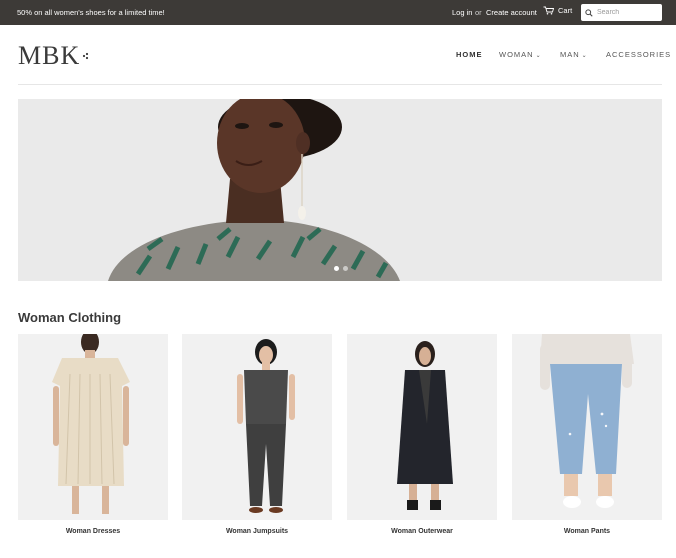  Describe the element at coordinates (462, 12) in the screenshot. I see `login-link: Log in` at that location.